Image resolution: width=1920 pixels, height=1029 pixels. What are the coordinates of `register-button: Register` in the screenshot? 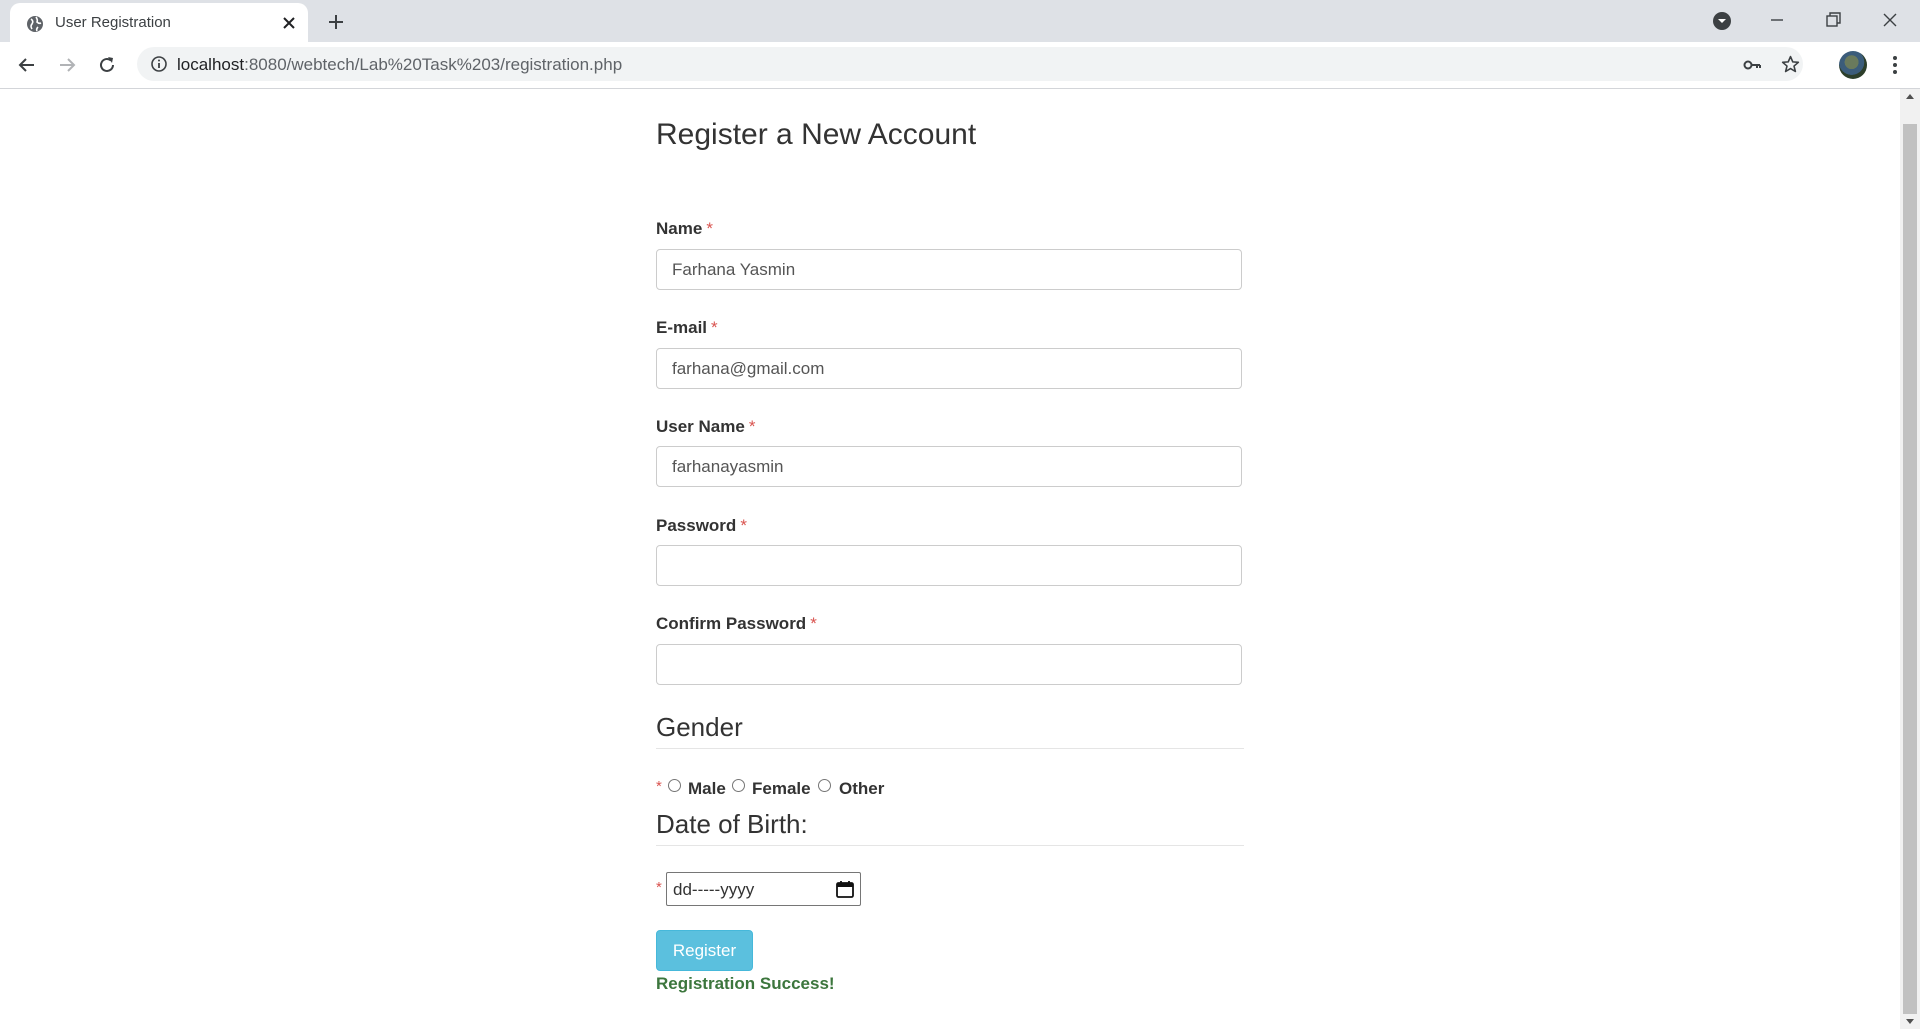 It's located at (704, 950).